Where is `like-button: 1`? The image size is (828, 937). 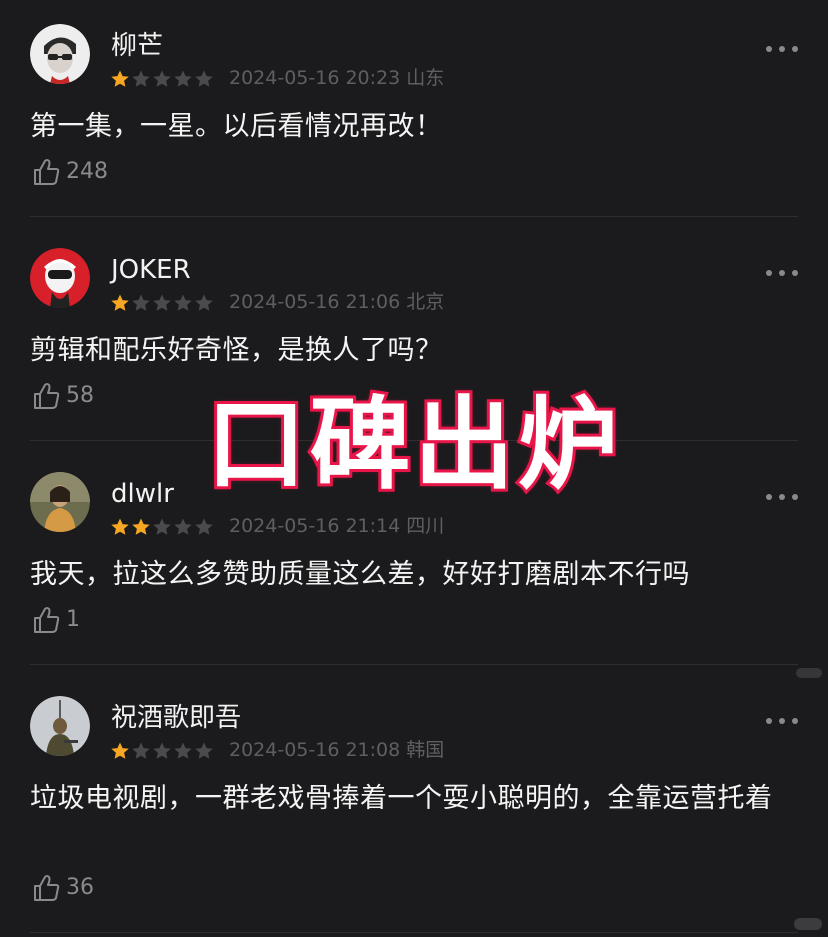 like-button: 1 is located at coordinates (55, 620).